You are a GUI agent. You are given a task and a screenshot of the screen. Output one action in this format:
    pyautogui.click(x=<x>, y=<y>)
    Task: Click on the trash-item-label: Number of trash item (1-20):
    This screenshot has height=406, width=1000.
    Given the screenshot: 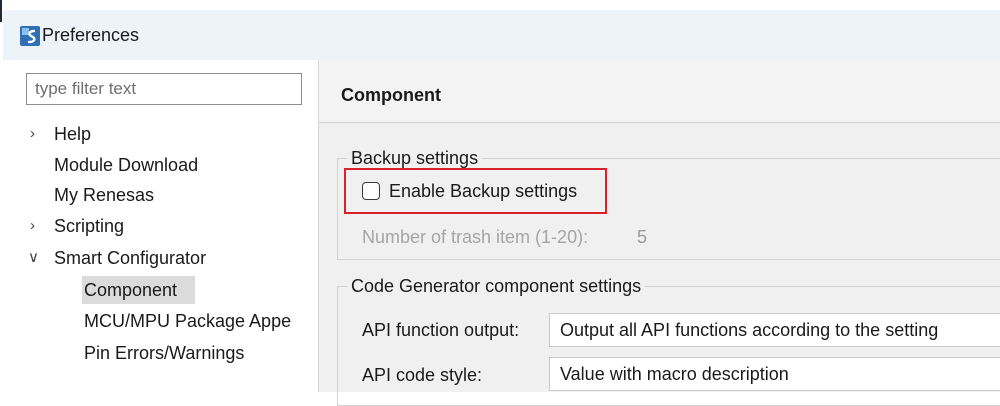 What is the action you would take?
    pyautogui.click(x=475, y=237)
    